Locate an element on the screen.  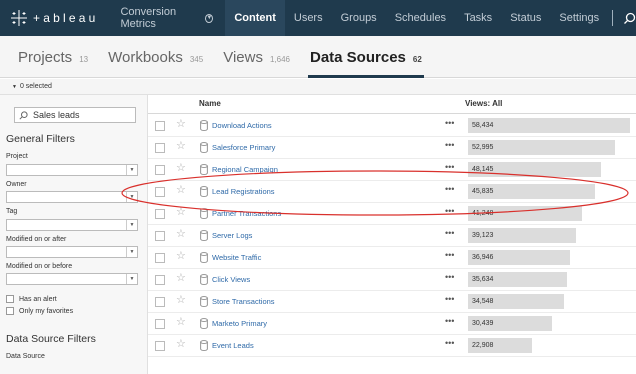
nav-status: Status is located at coordinates (525, 18).